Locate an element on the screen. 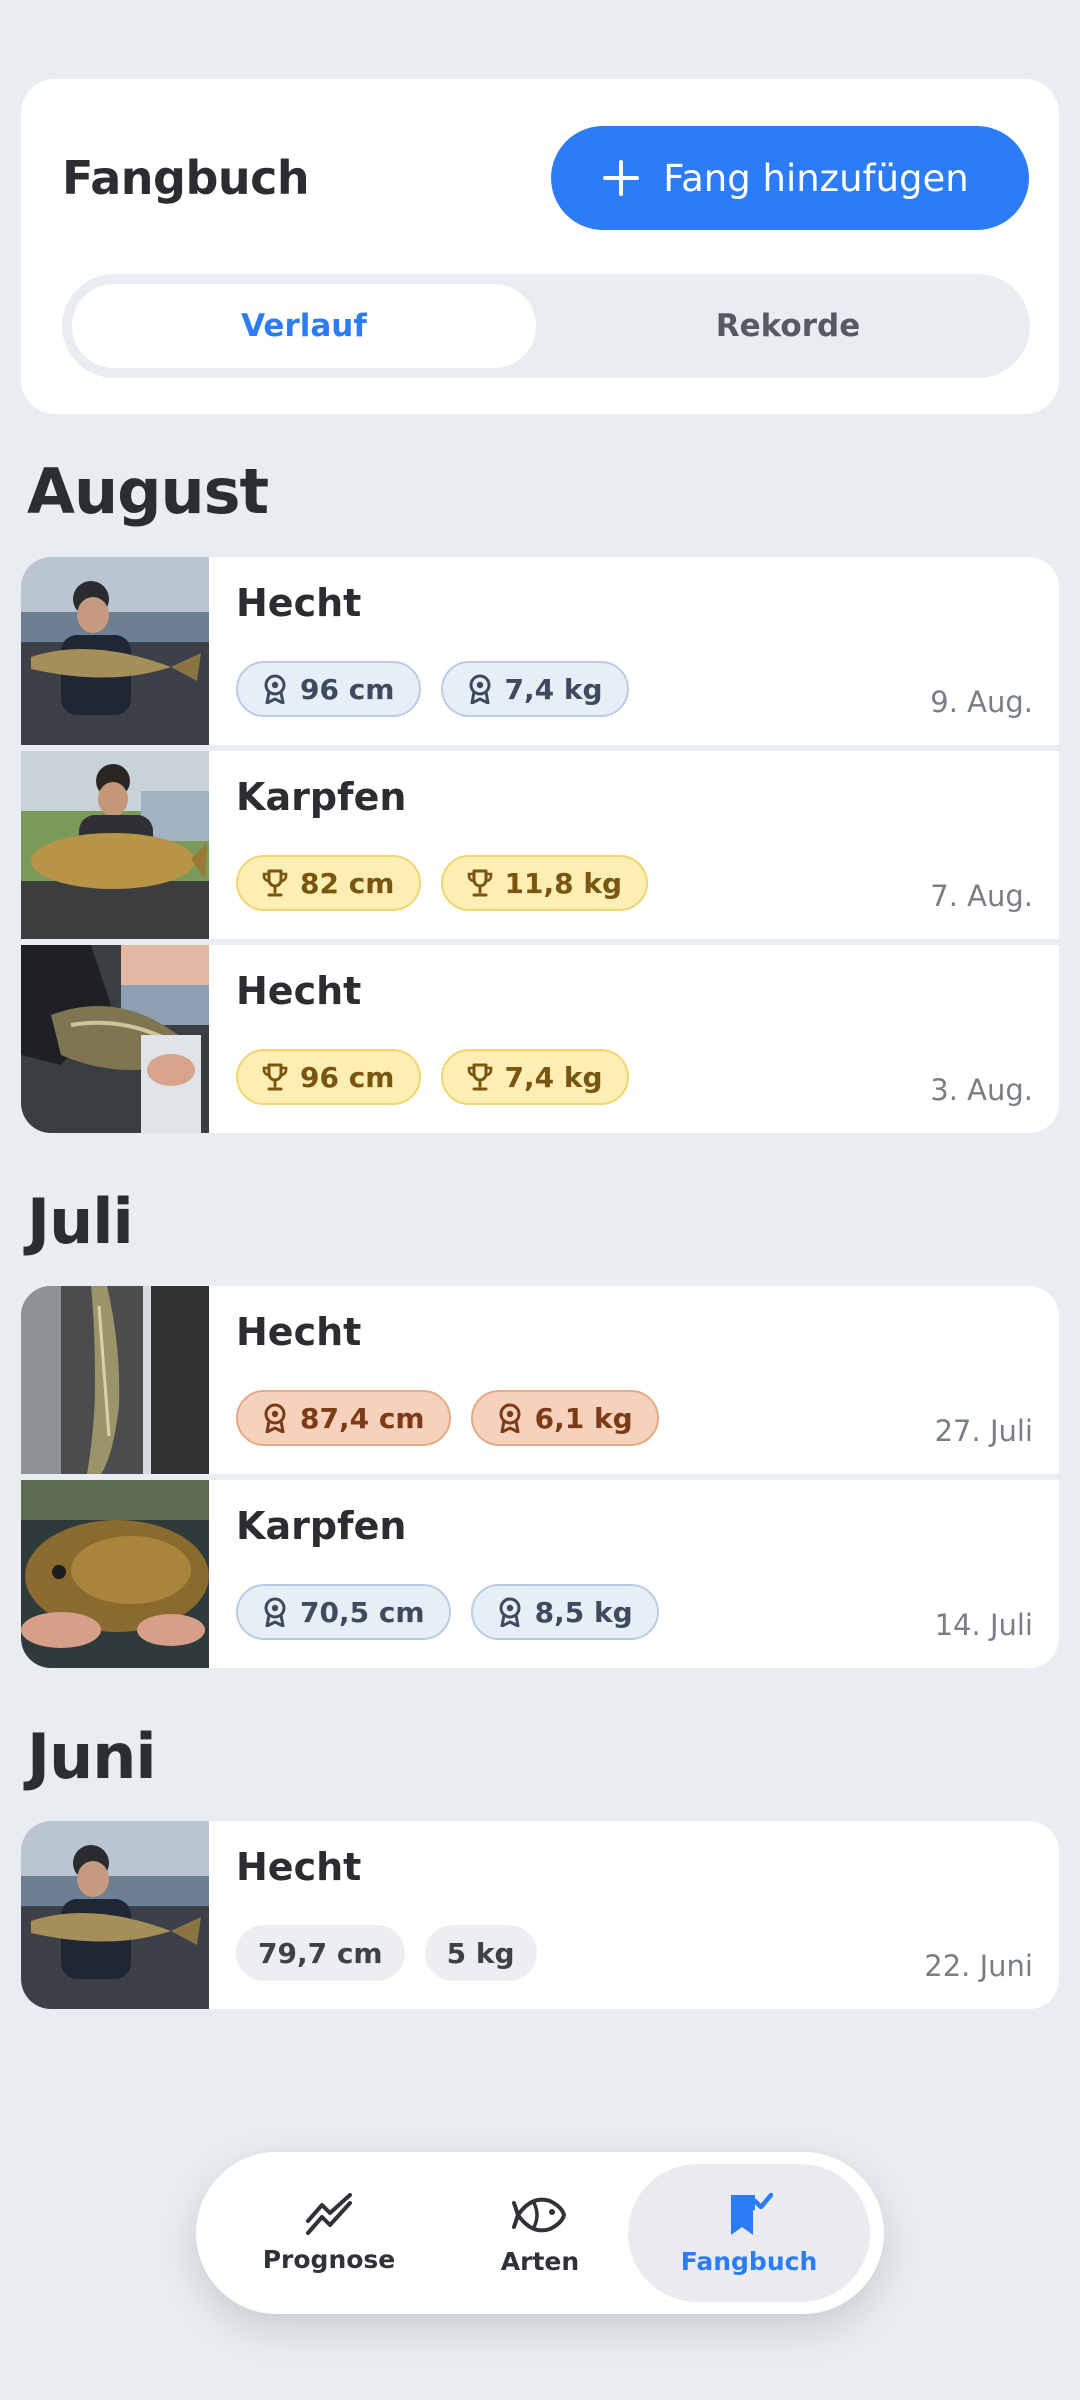 This screenshot has width=1080, height=2400. nav-prognose: Prognose is located at coordinates (329, 2233).